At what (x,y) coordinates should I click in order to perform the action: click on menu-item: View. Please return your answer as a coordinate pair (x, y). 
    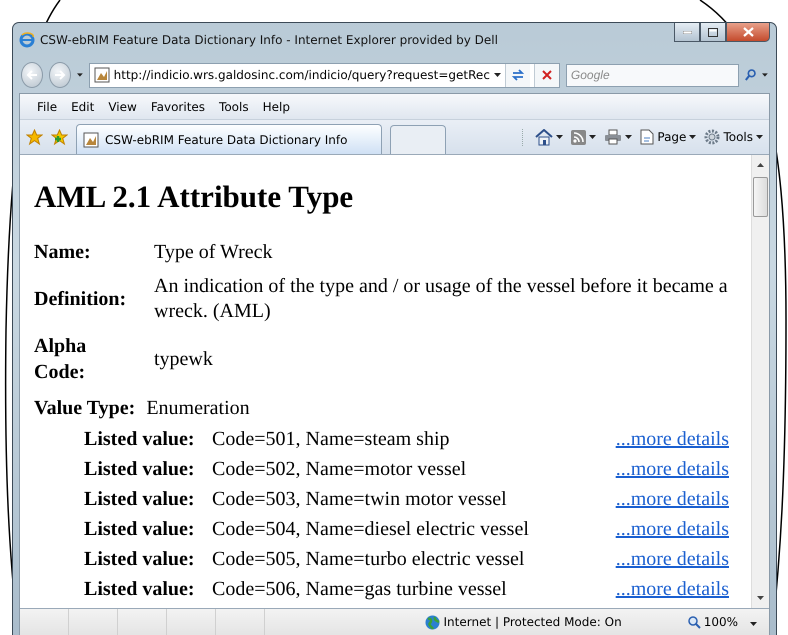
    Looking at the image, I should click on (122, 107).